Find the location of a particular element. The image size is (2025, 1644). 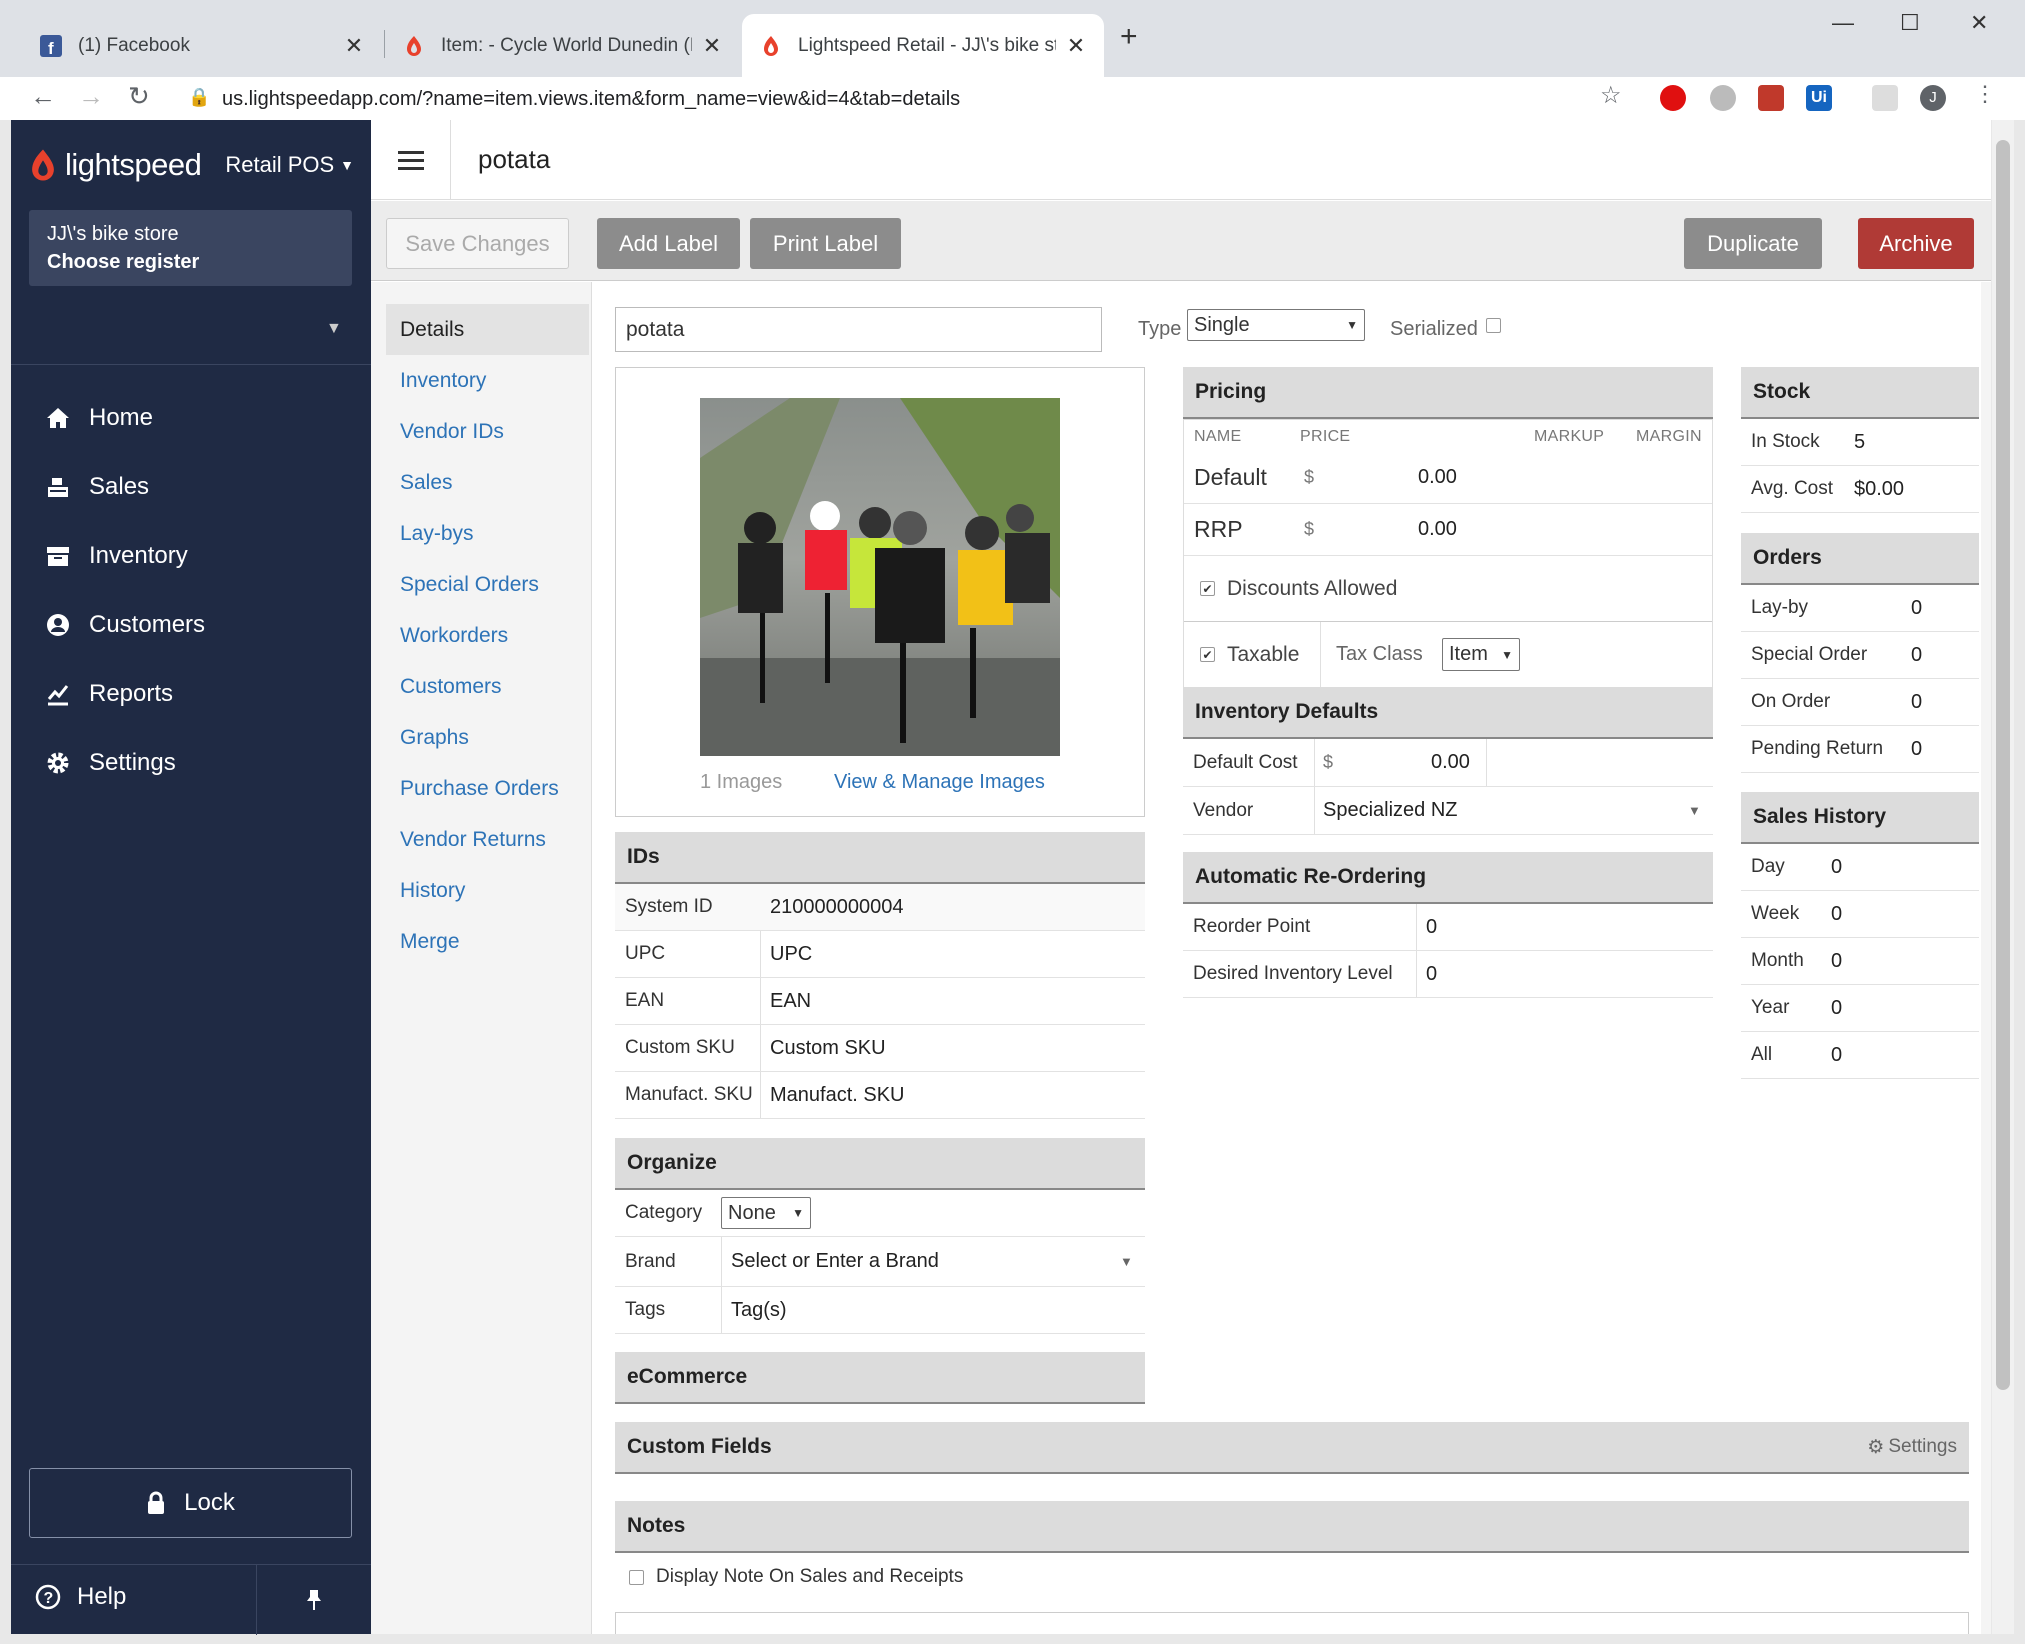

subnav-sales: Sales is located at coordinates (487, 482).